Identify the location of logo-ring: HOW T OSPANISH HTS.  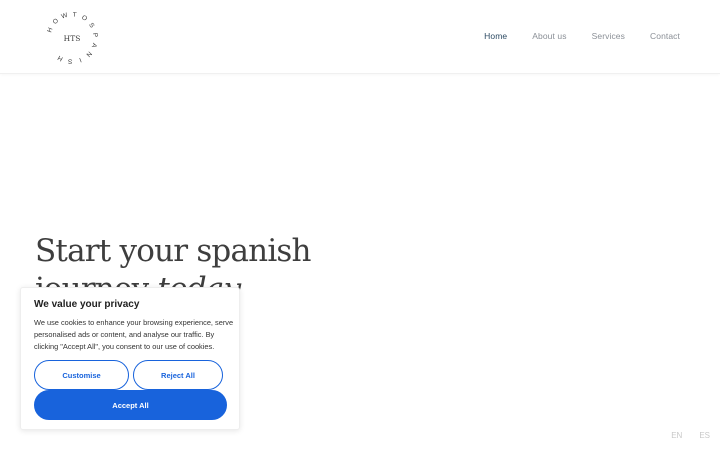
(72, 37).